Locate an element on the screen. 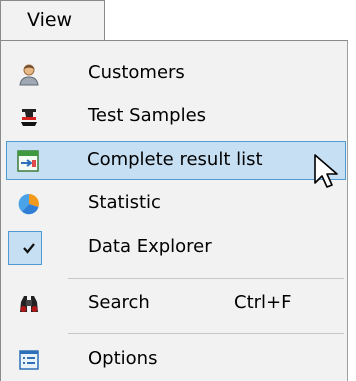 The width and height of the screenshot is (356, 381). menu-item-test-samples-label: Test Samples is located at coordinates (147, 115).